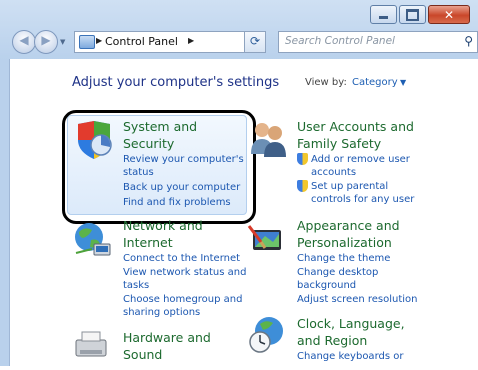  What do you see at coordinates (357, 299) in the screenshot?
I see `adjust-resolution-link: Adjust screen resolution` at bounding box center [357, 299].